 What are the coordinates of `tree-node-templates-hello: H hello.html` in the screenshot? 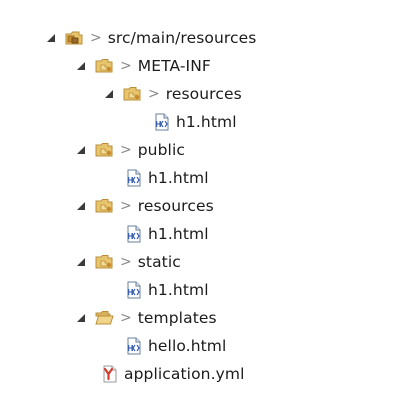 It's located at (175, 346).